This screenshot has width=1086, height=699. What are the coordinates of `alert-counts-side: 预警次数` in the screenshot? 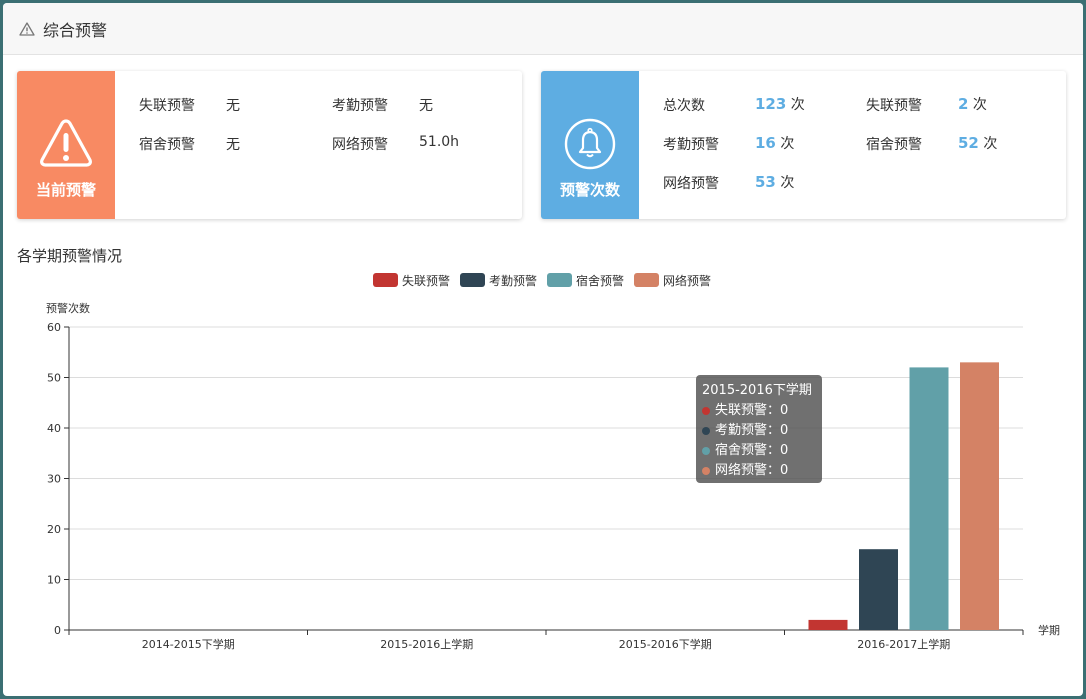 It's located at (590, 145).